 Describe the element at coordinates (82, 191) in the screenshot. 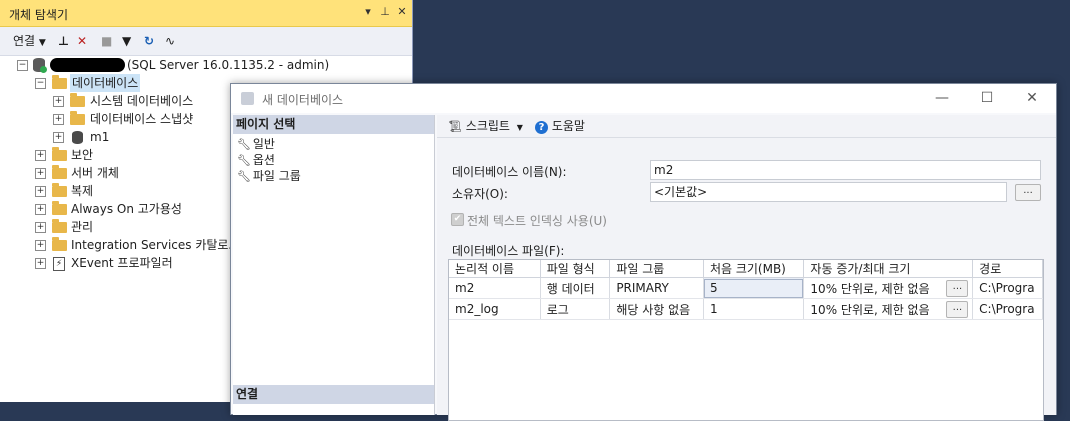

I see `replication-label: 복제` at that location.